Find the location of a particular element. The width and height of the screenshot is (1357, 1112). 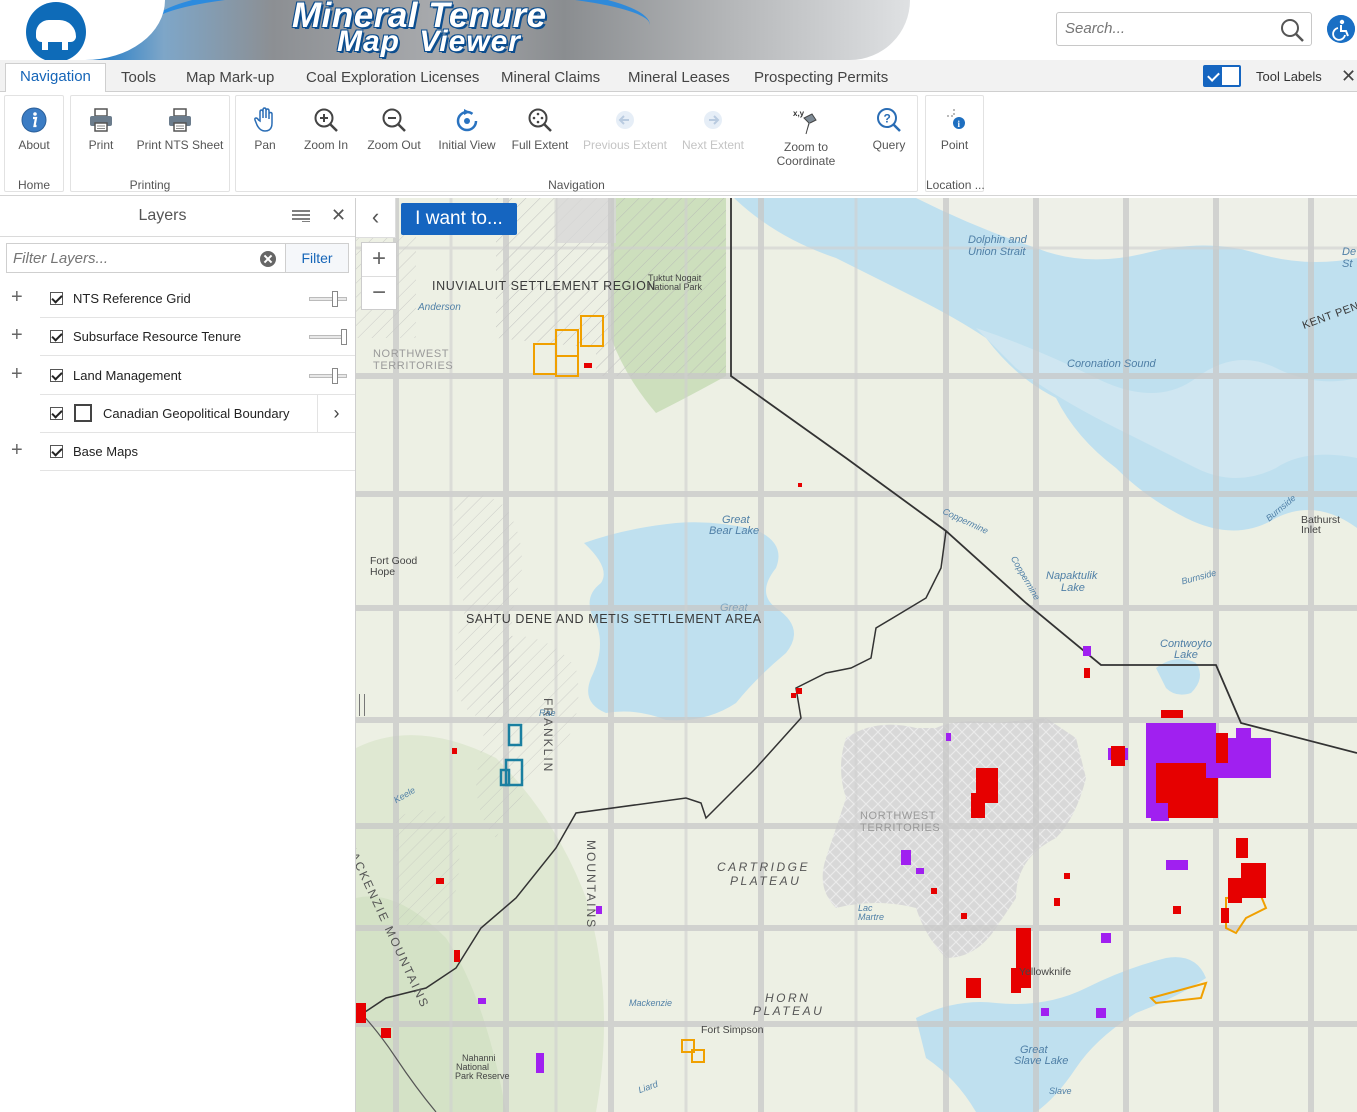

search-input is located at coordinates (1165, 28).